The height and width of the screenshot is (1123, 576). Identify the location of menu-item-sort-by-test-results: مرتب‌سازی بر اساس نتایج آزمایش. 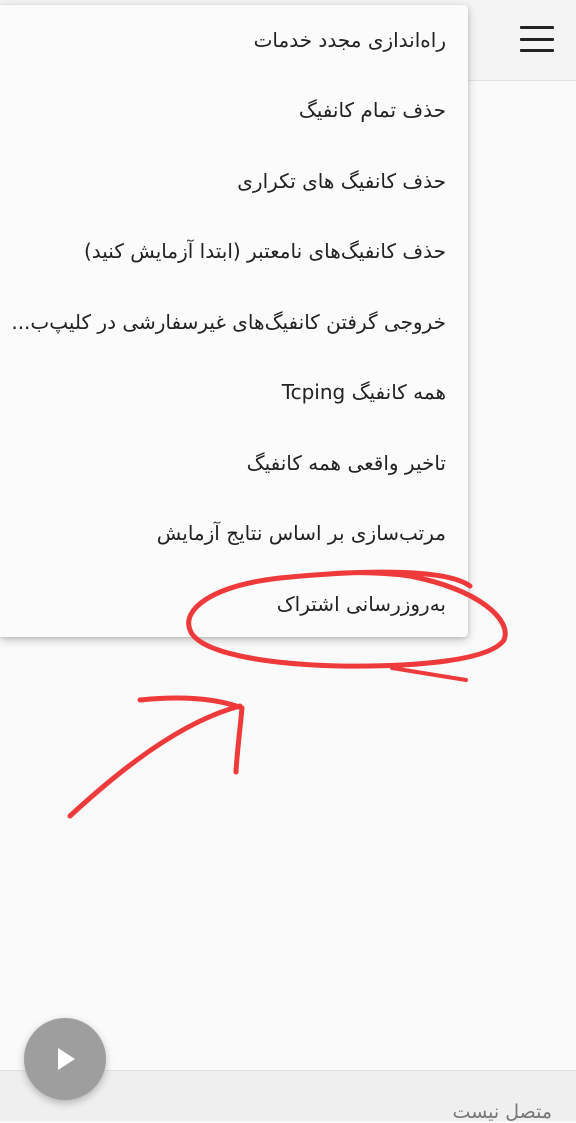
(234, 533).